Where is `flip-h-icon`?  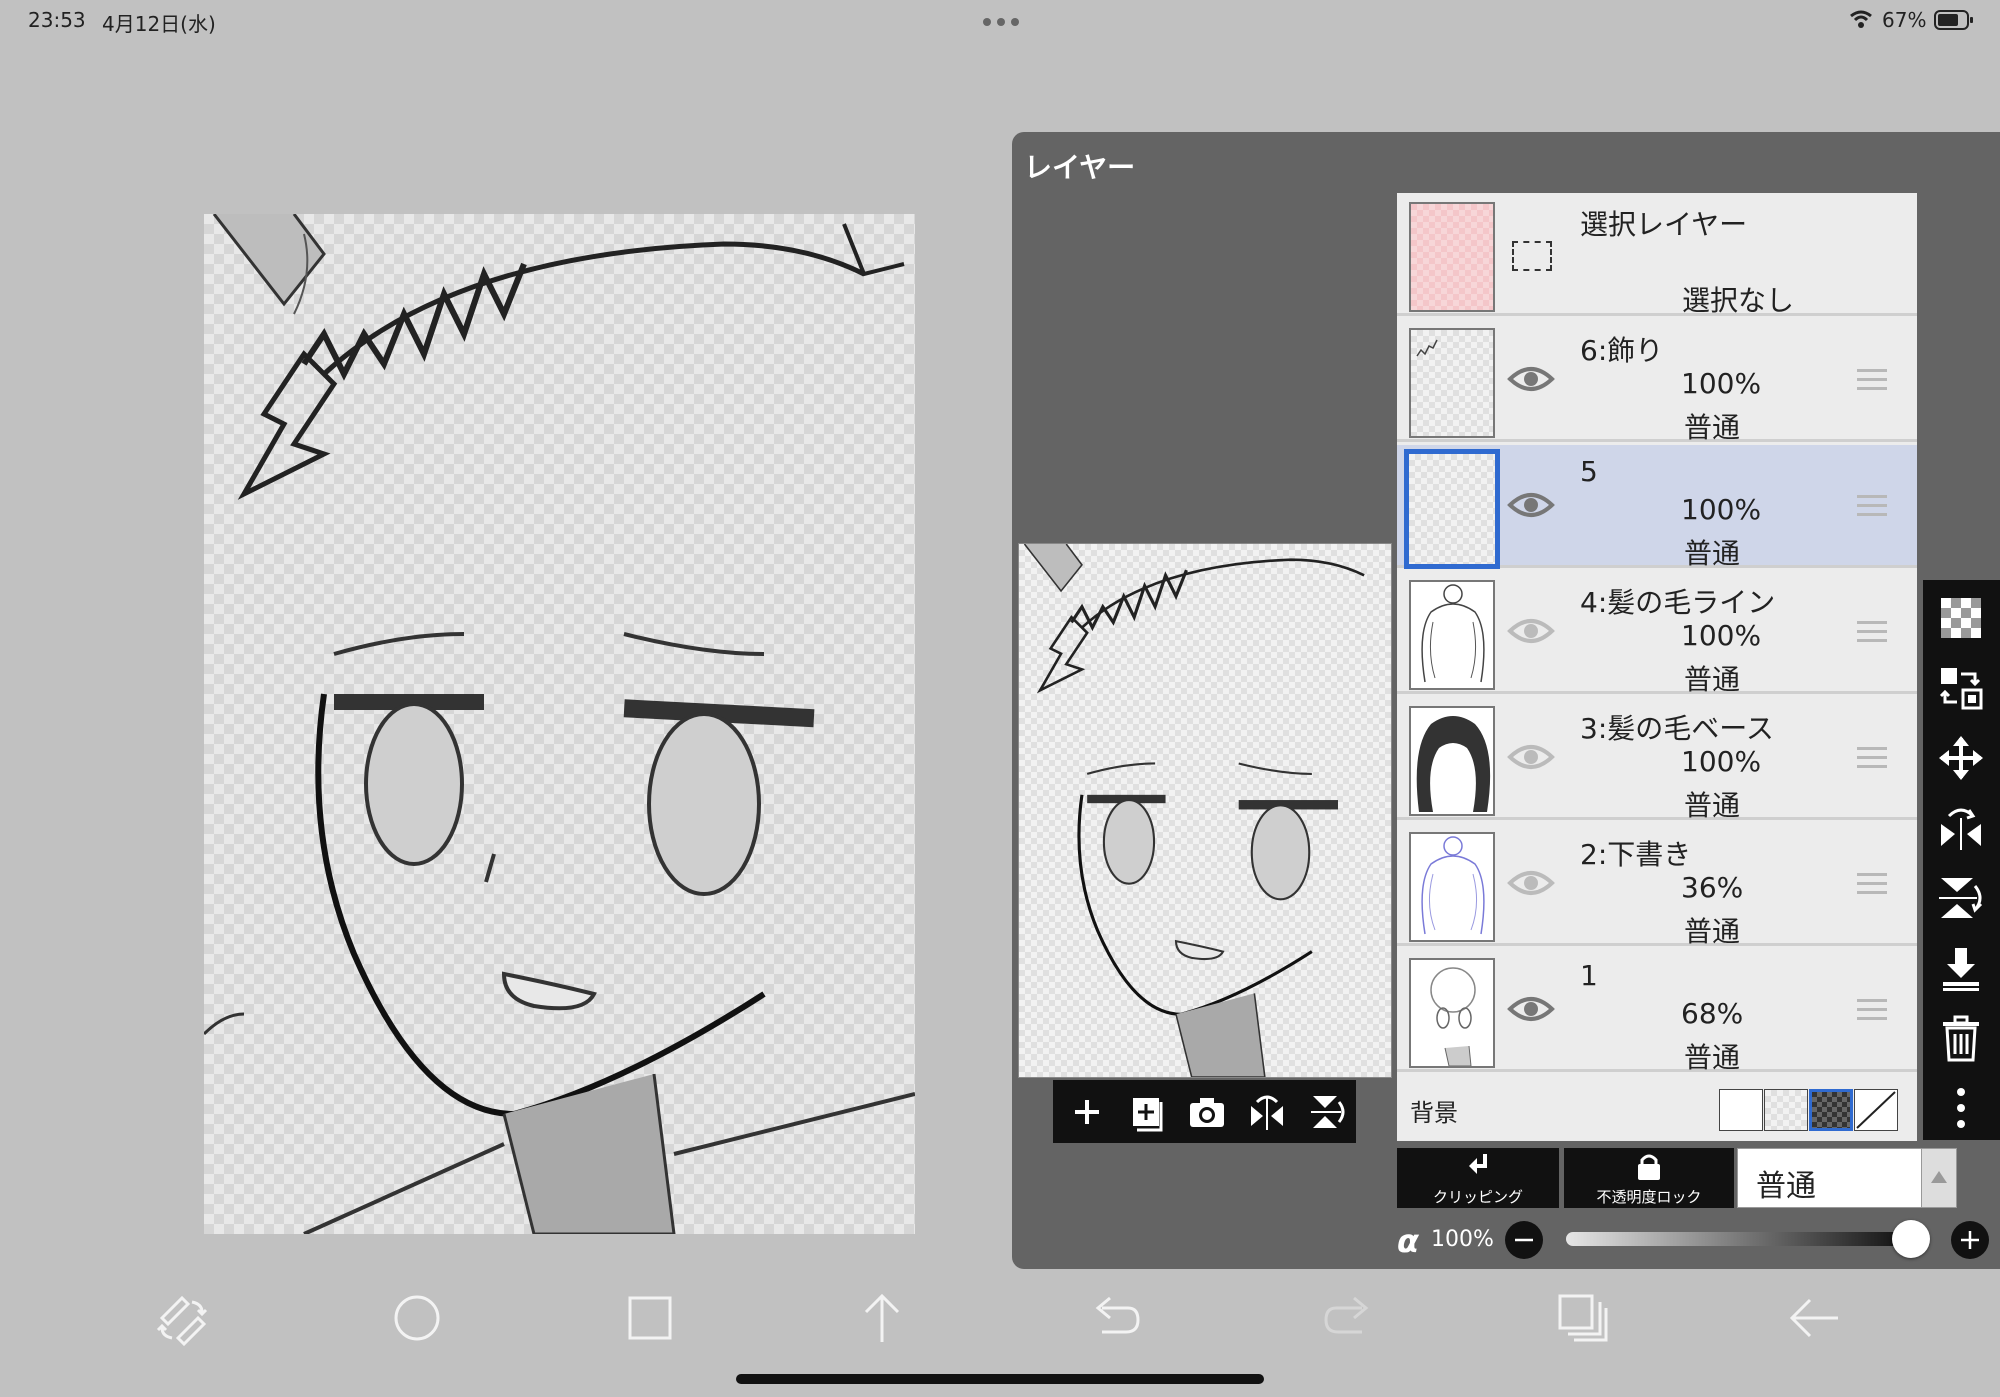
flip-h-icon is located at coordinates (1961, 828).